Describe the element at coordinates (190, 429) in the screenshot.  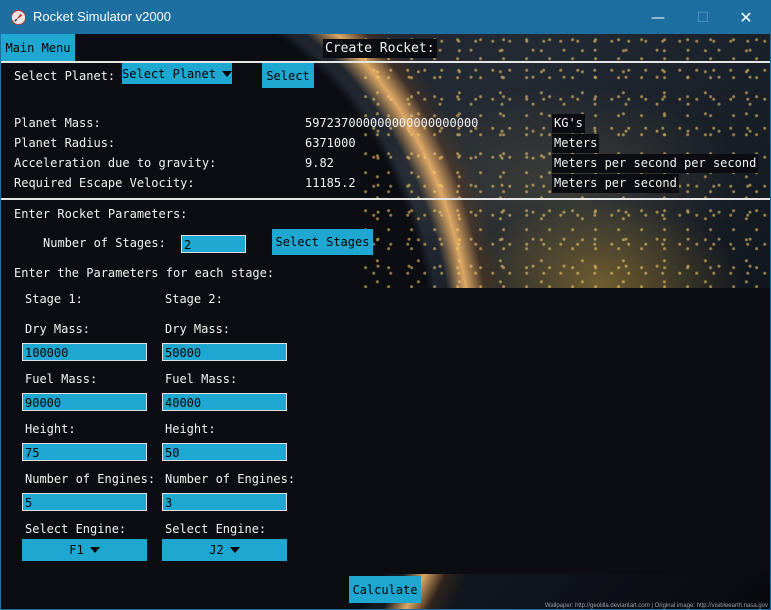
I see `stage-2-height-label: Height:` at that location.